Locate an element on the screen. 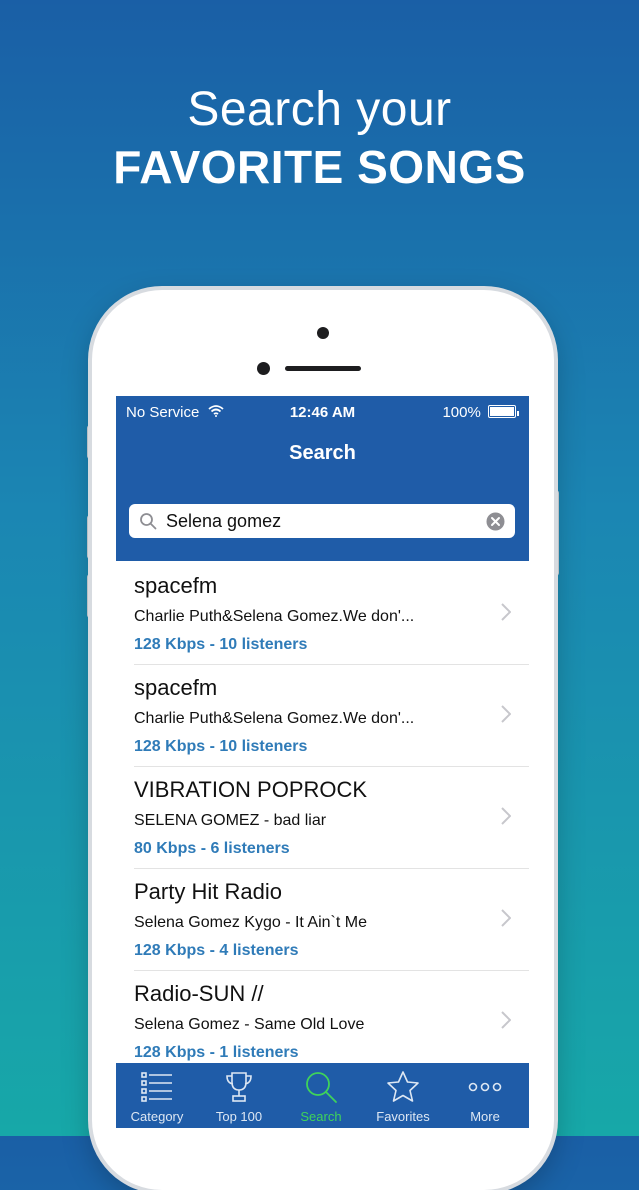 The width and height of the screenshot is (639, 1190). song-title: Selena Gomez - Same Old Love is located at coordinates (249, 1024).